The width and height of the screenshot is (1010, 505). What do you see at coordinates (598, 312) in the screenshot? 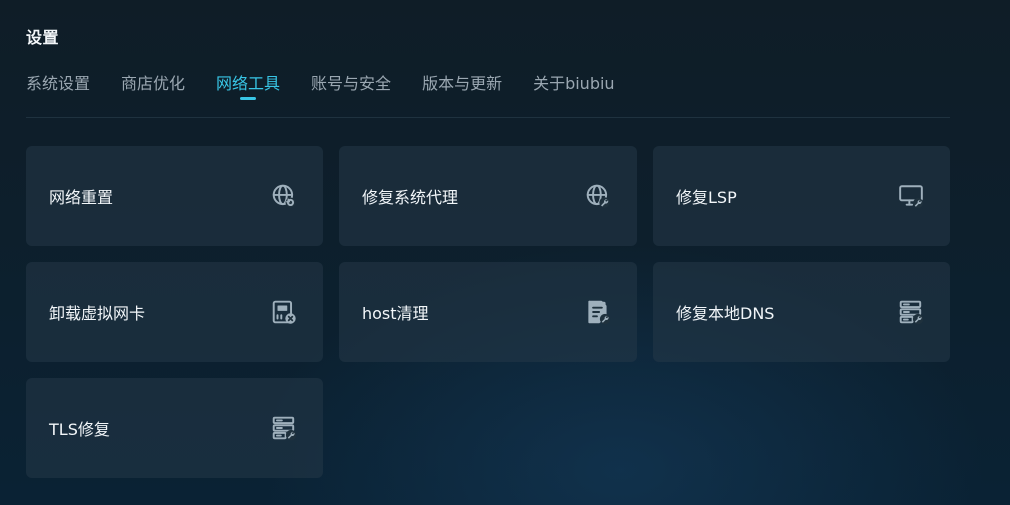
I see `document-wrench-icon` at bounding box center [598, 312].